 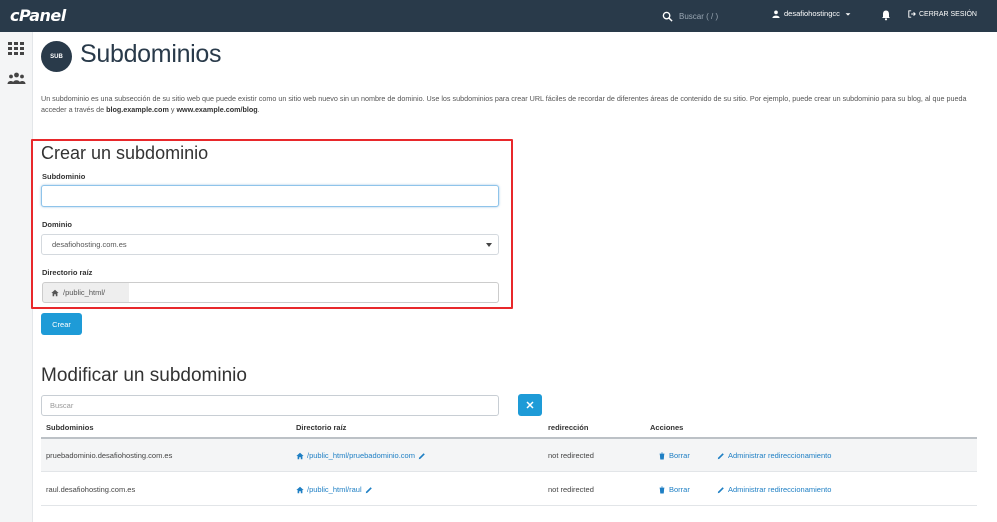 What do you see at coordinates (886, 15) in the screenshot?
I see `bell-icon` at bounding box center [886, 15].